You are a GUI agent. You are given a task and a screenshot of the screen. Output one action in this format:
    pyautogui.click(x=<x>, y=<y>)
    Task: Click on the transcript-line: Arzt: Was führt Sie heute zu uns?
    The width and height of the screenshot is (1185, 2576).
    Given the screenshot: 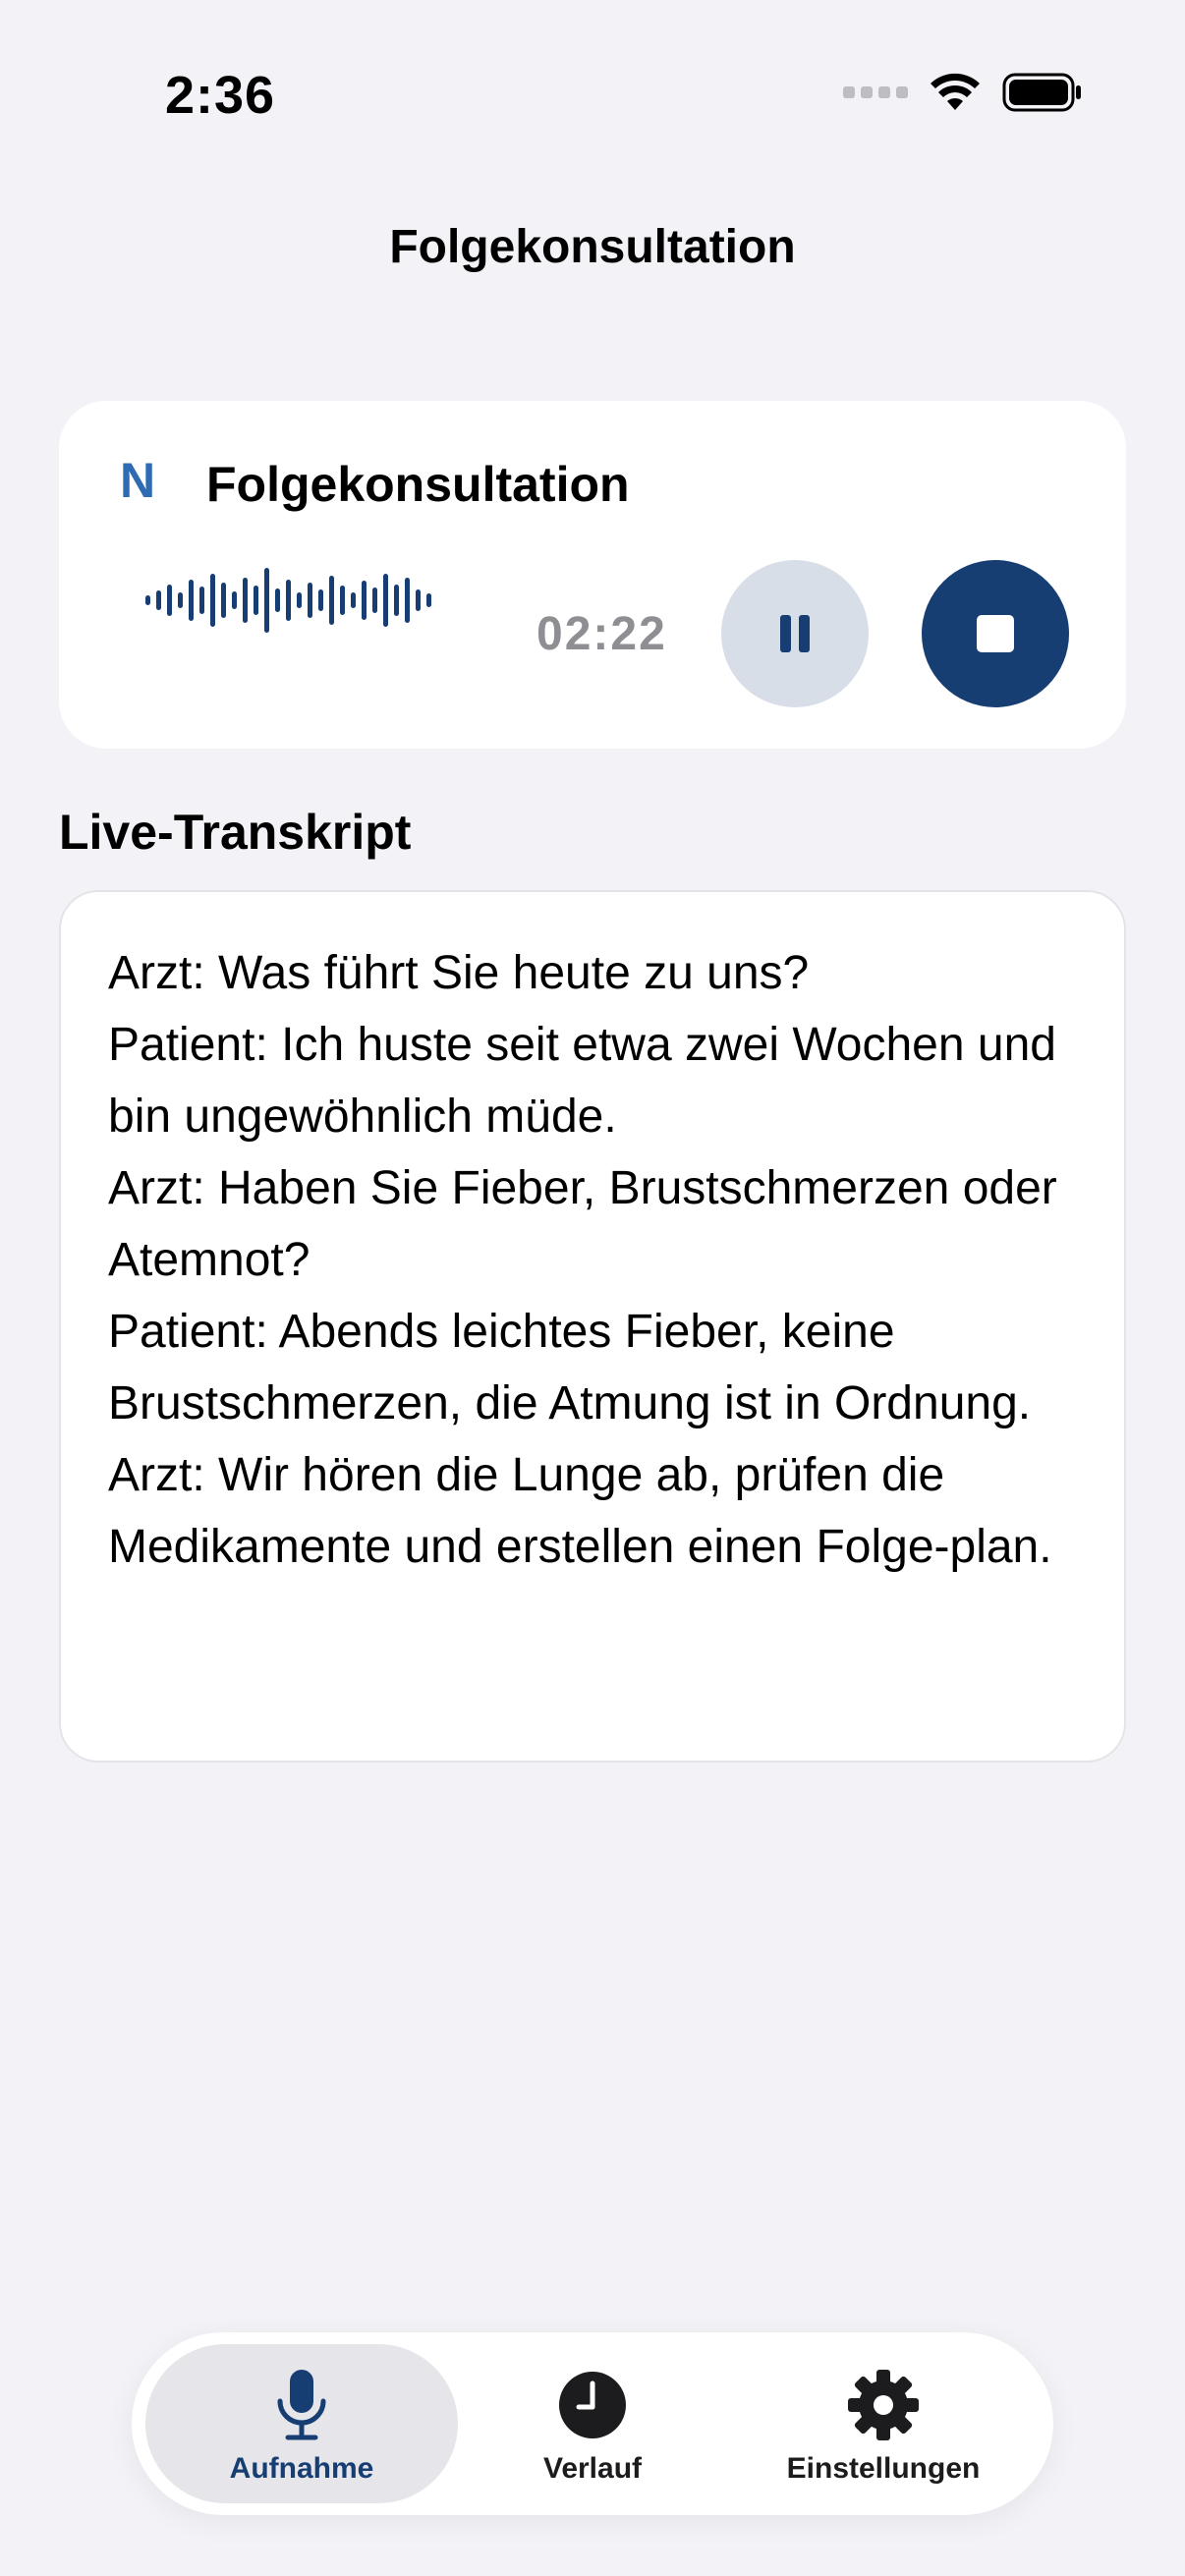 What is the action you would take?
    pyautogui.click(x=459, y=973)
    